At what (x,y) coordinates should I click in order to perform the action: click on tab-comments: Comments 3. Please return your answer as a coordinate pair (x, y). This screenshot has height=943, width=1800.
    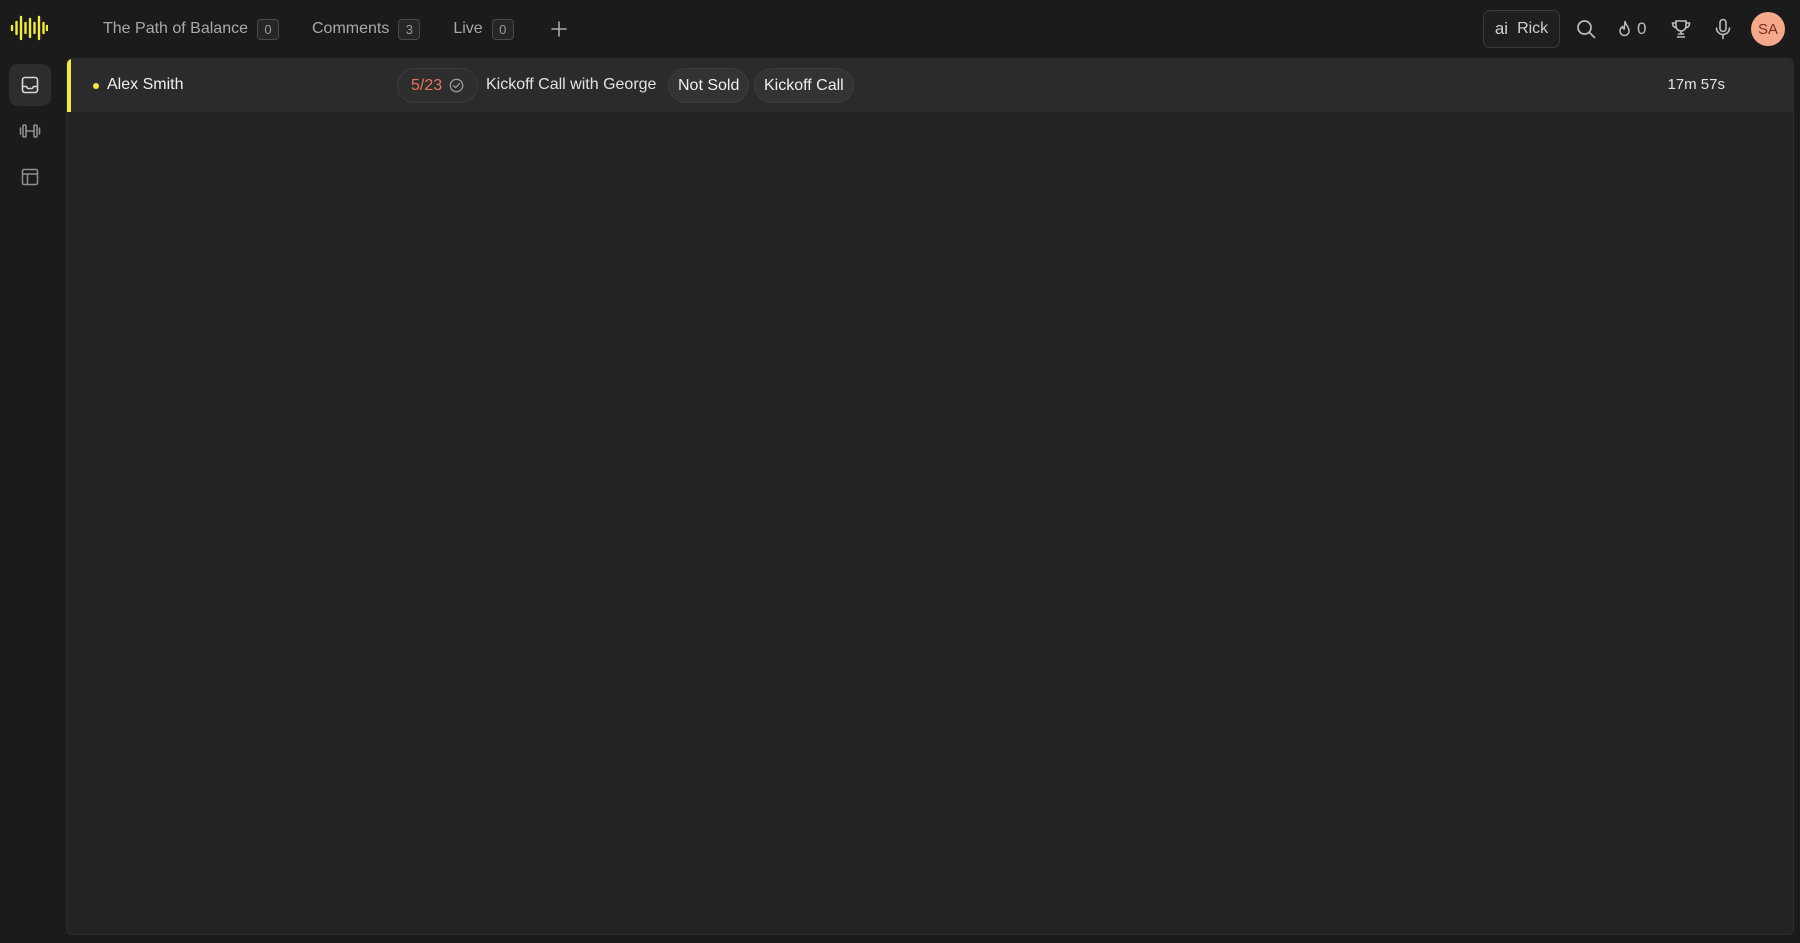
    Looking at the image, I should click on (366, 29).